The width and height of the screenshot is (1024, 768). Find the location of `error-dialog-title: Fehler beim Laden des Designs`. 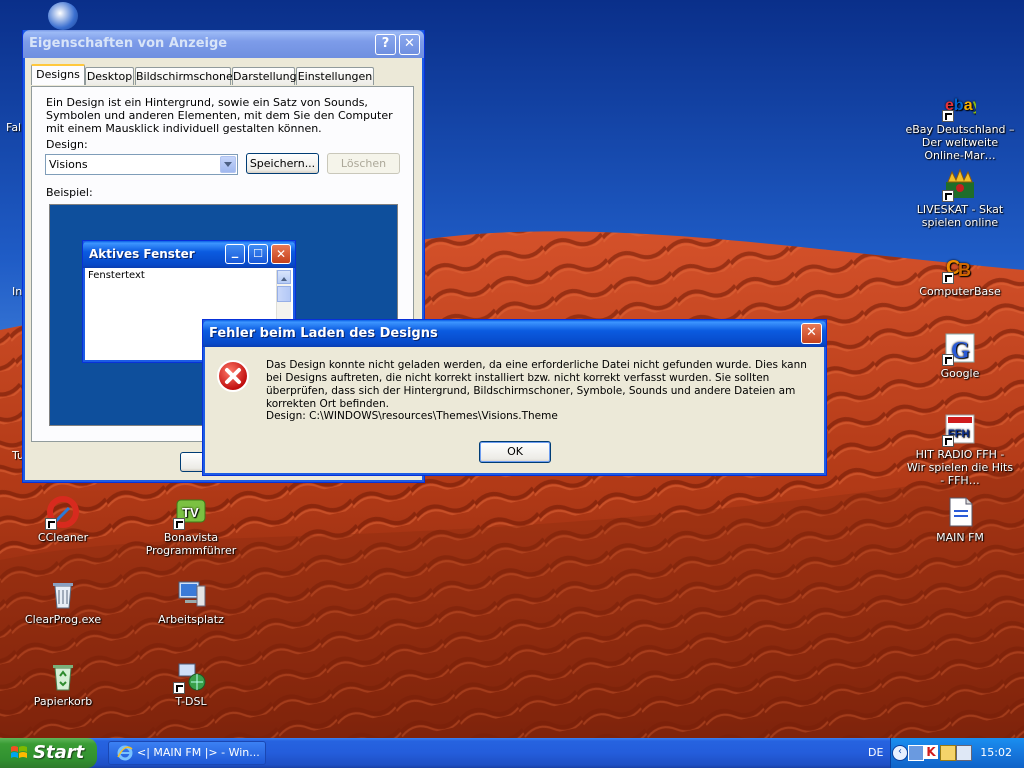

error-dialog-title: Fehler beim Laden des Designs is located at coordinates (323, 333).